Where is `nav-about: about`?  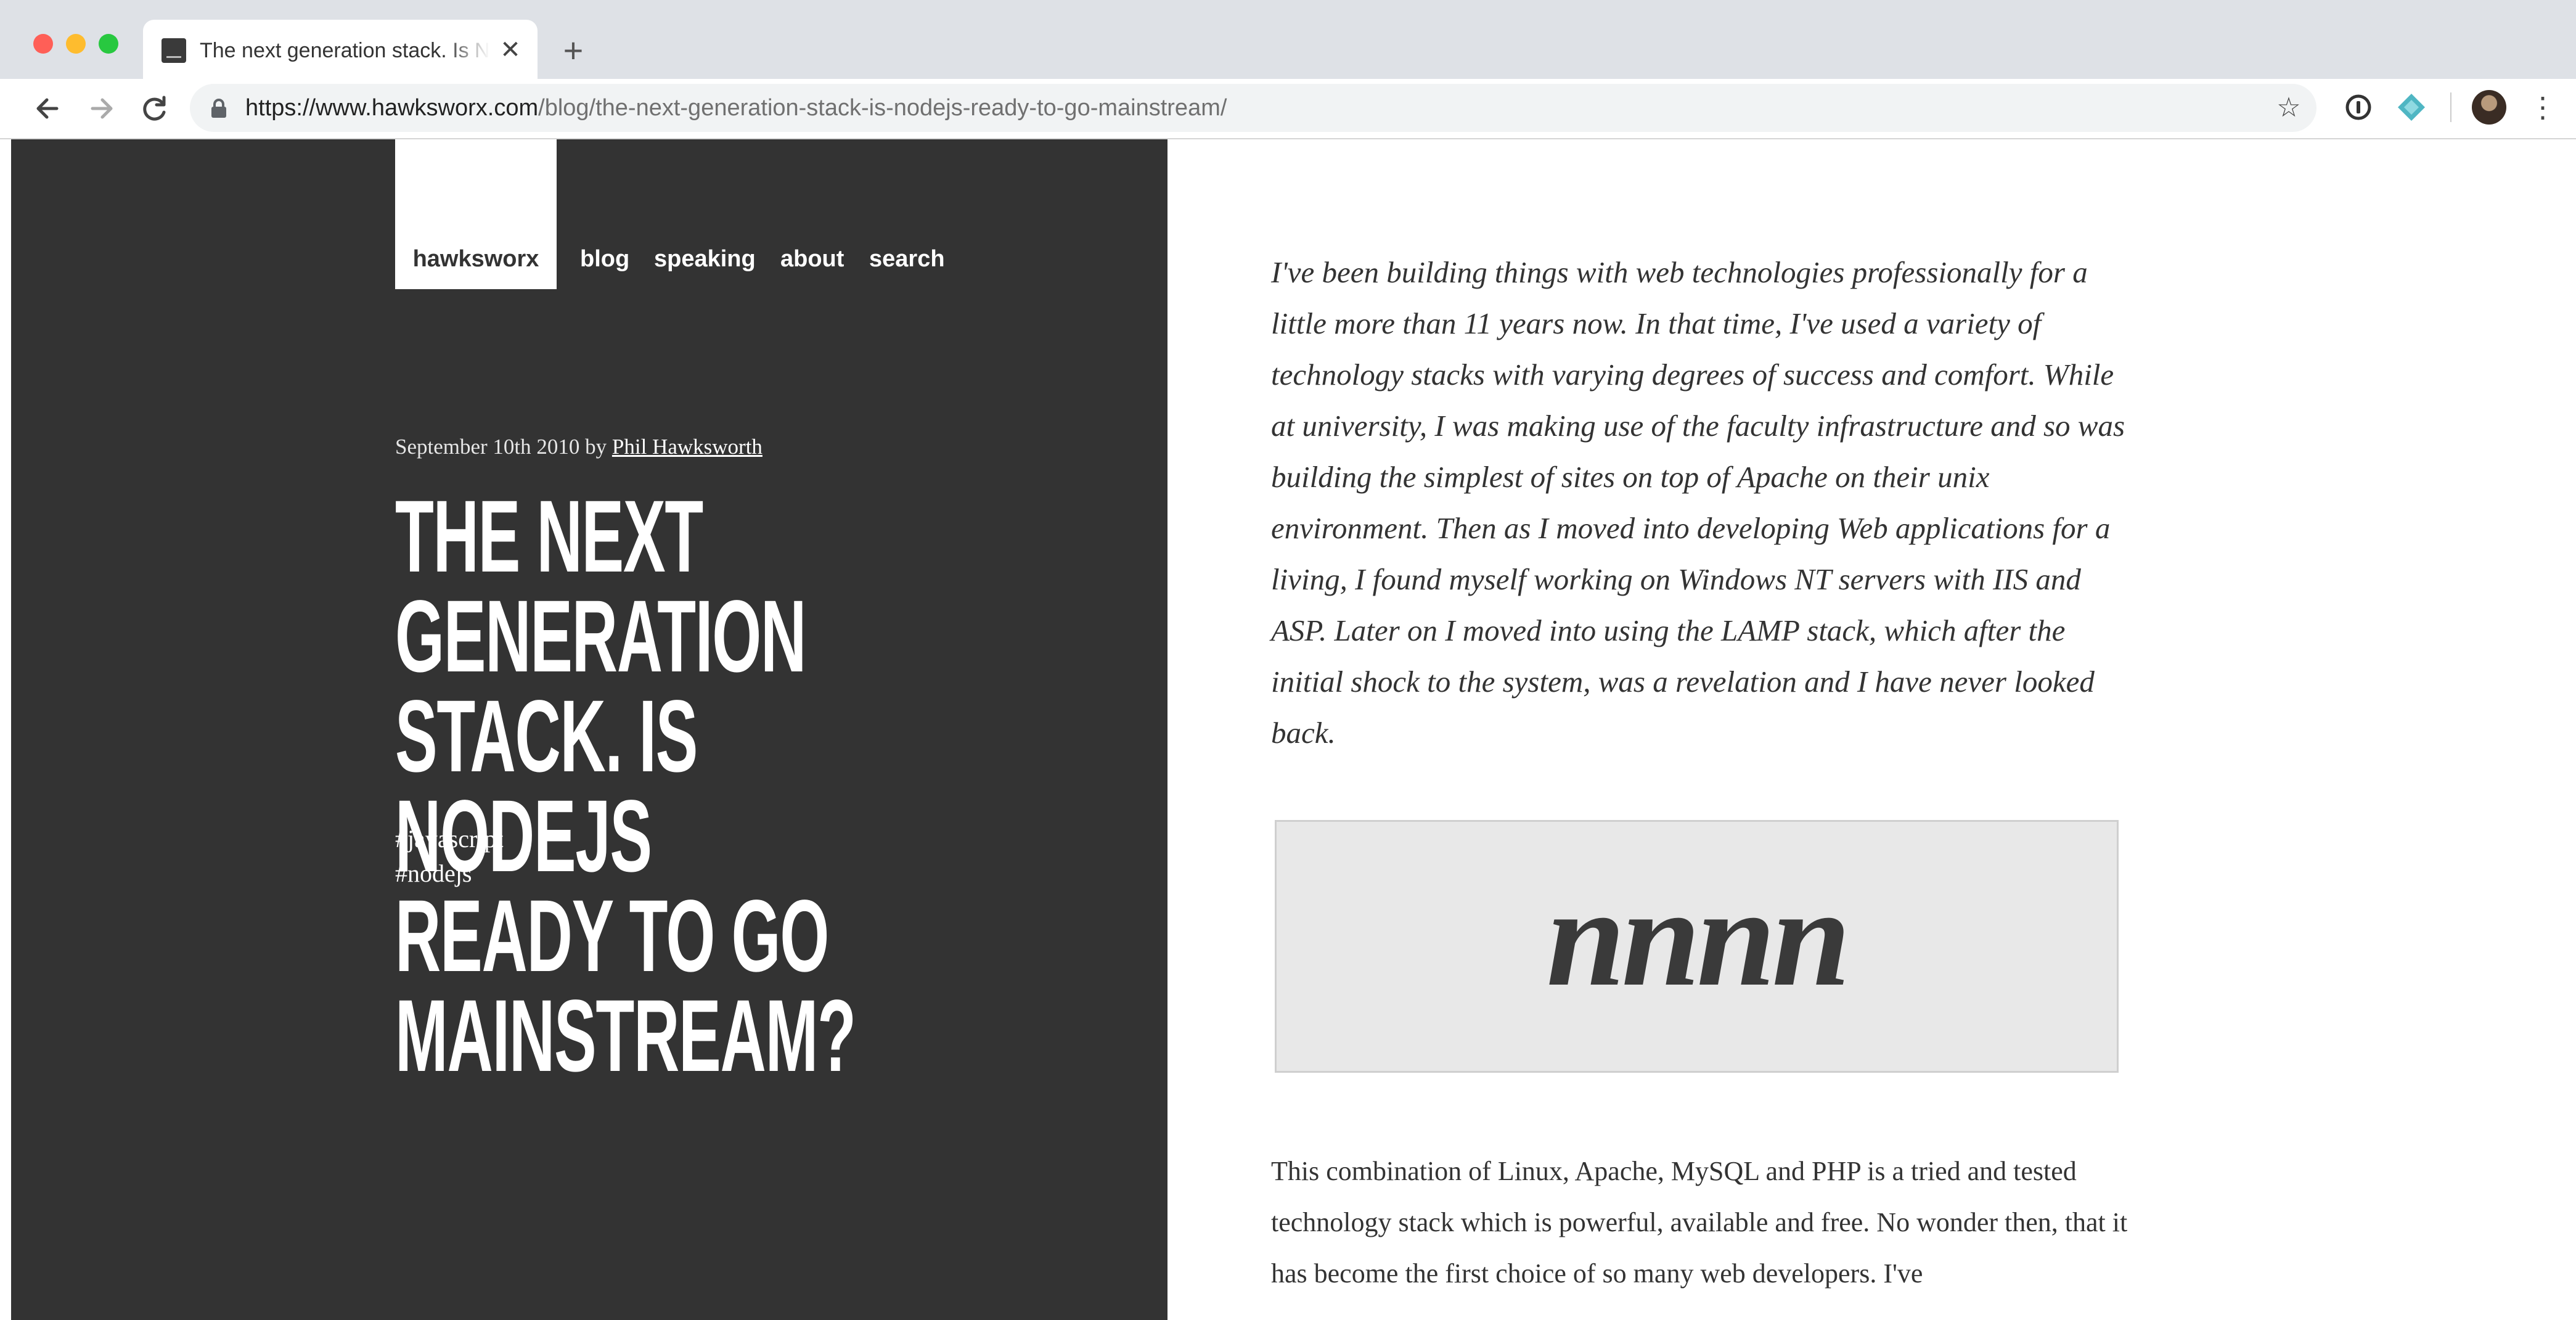 nav-about: about is located at coordinates (812, 259).